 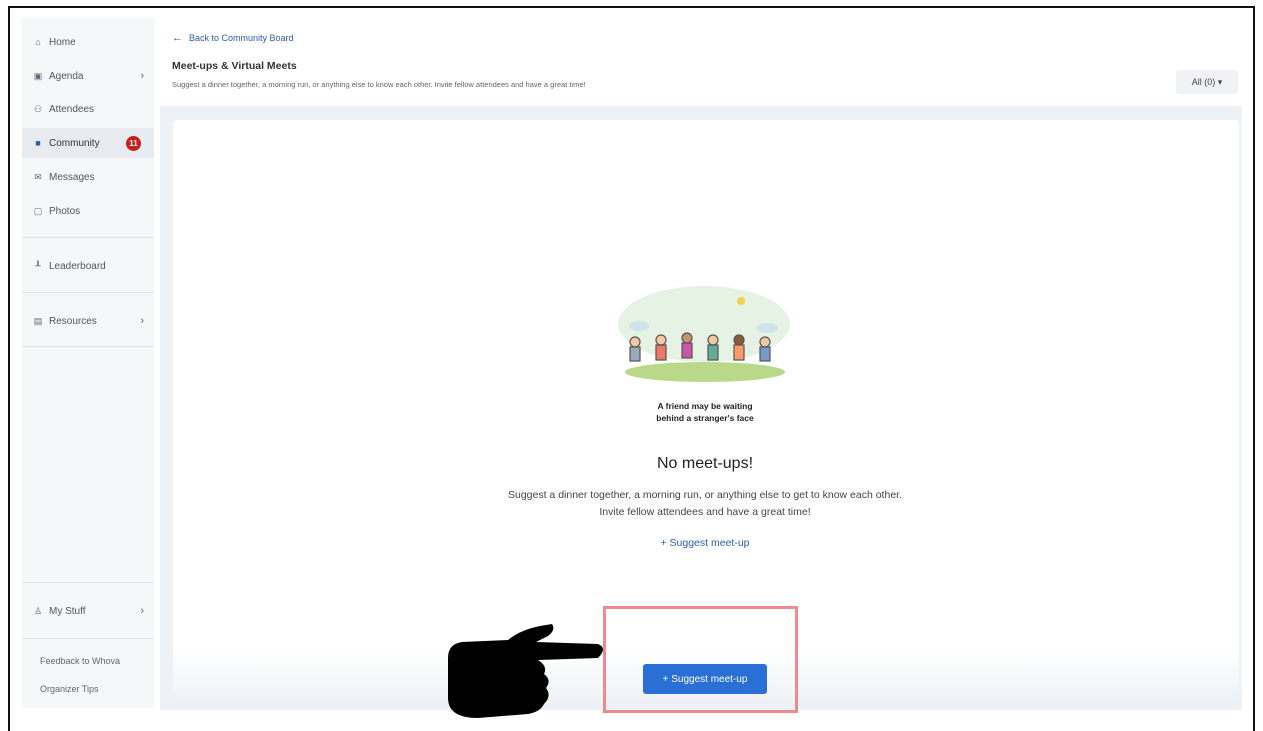 What do you see at coordinates (241, 38) in the screenshot?
I see `back-link-label: Back to Community Board` at bounding box center [241, 38].